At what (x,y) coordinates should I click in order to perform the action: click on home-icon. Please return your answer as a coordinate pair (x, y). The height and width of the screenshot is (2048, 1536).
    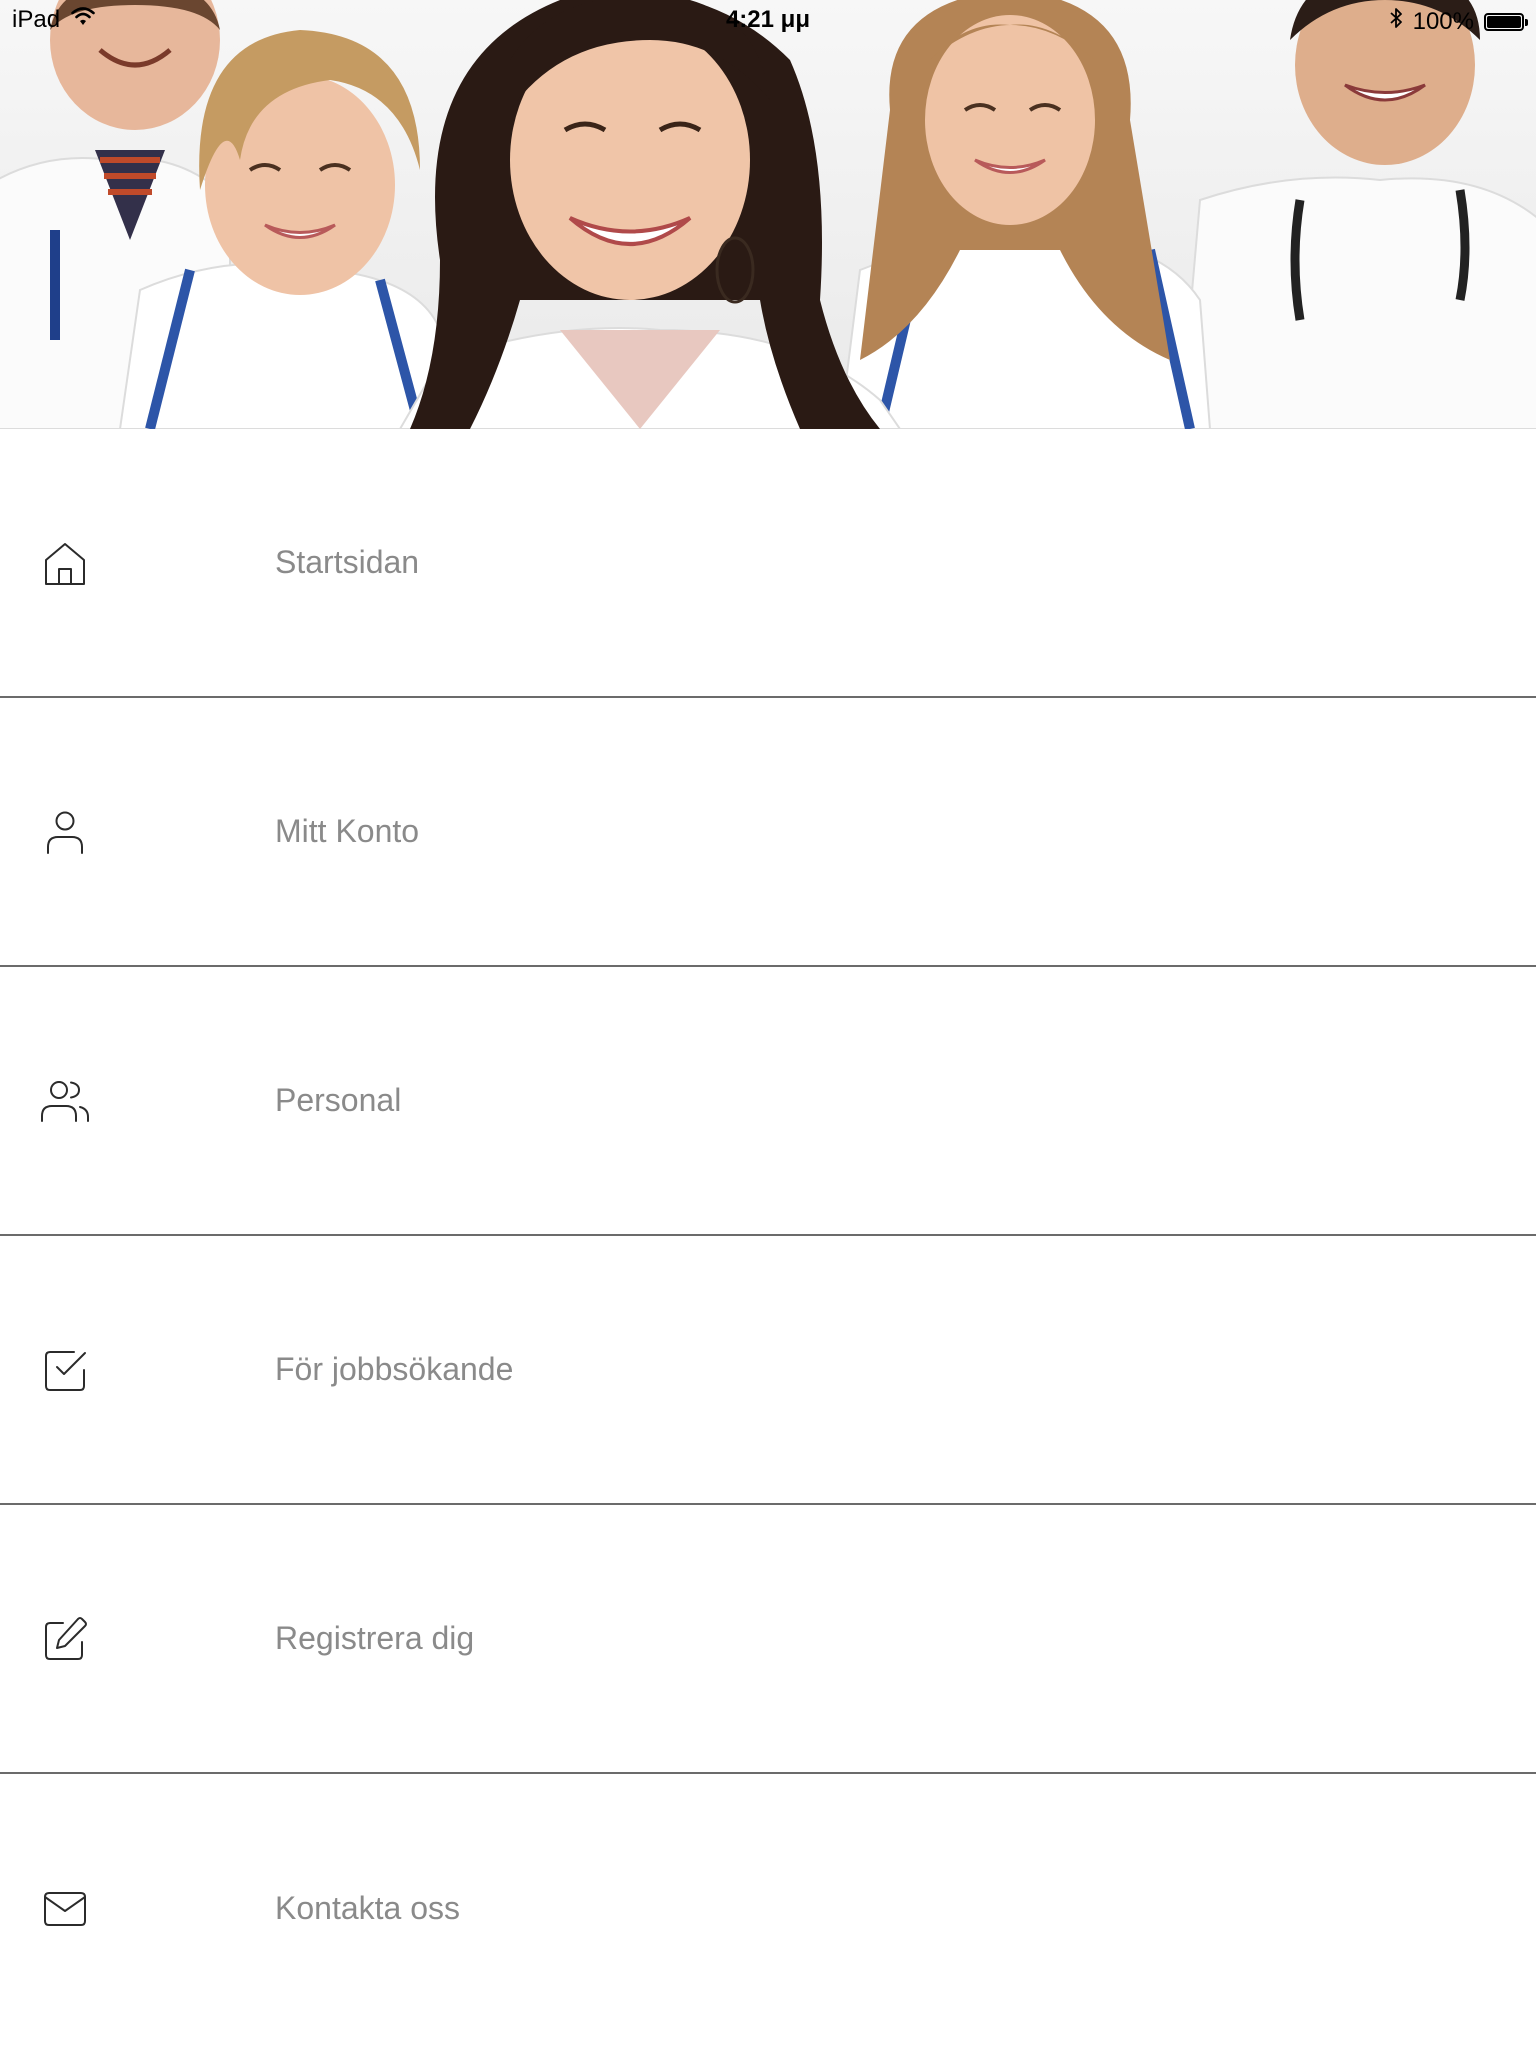
    Looking at the image, I should click on (65, 563).